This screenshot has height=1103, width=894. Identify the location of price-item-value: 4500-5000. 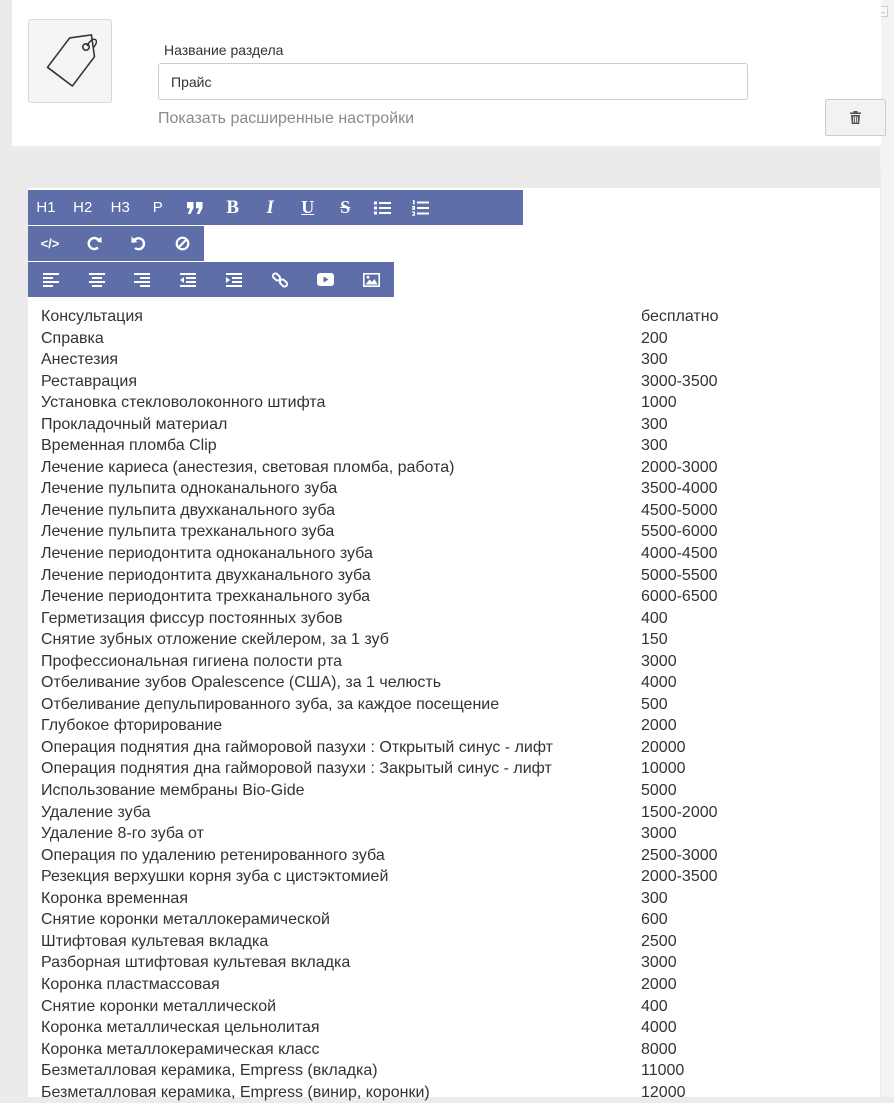
(679, 510).